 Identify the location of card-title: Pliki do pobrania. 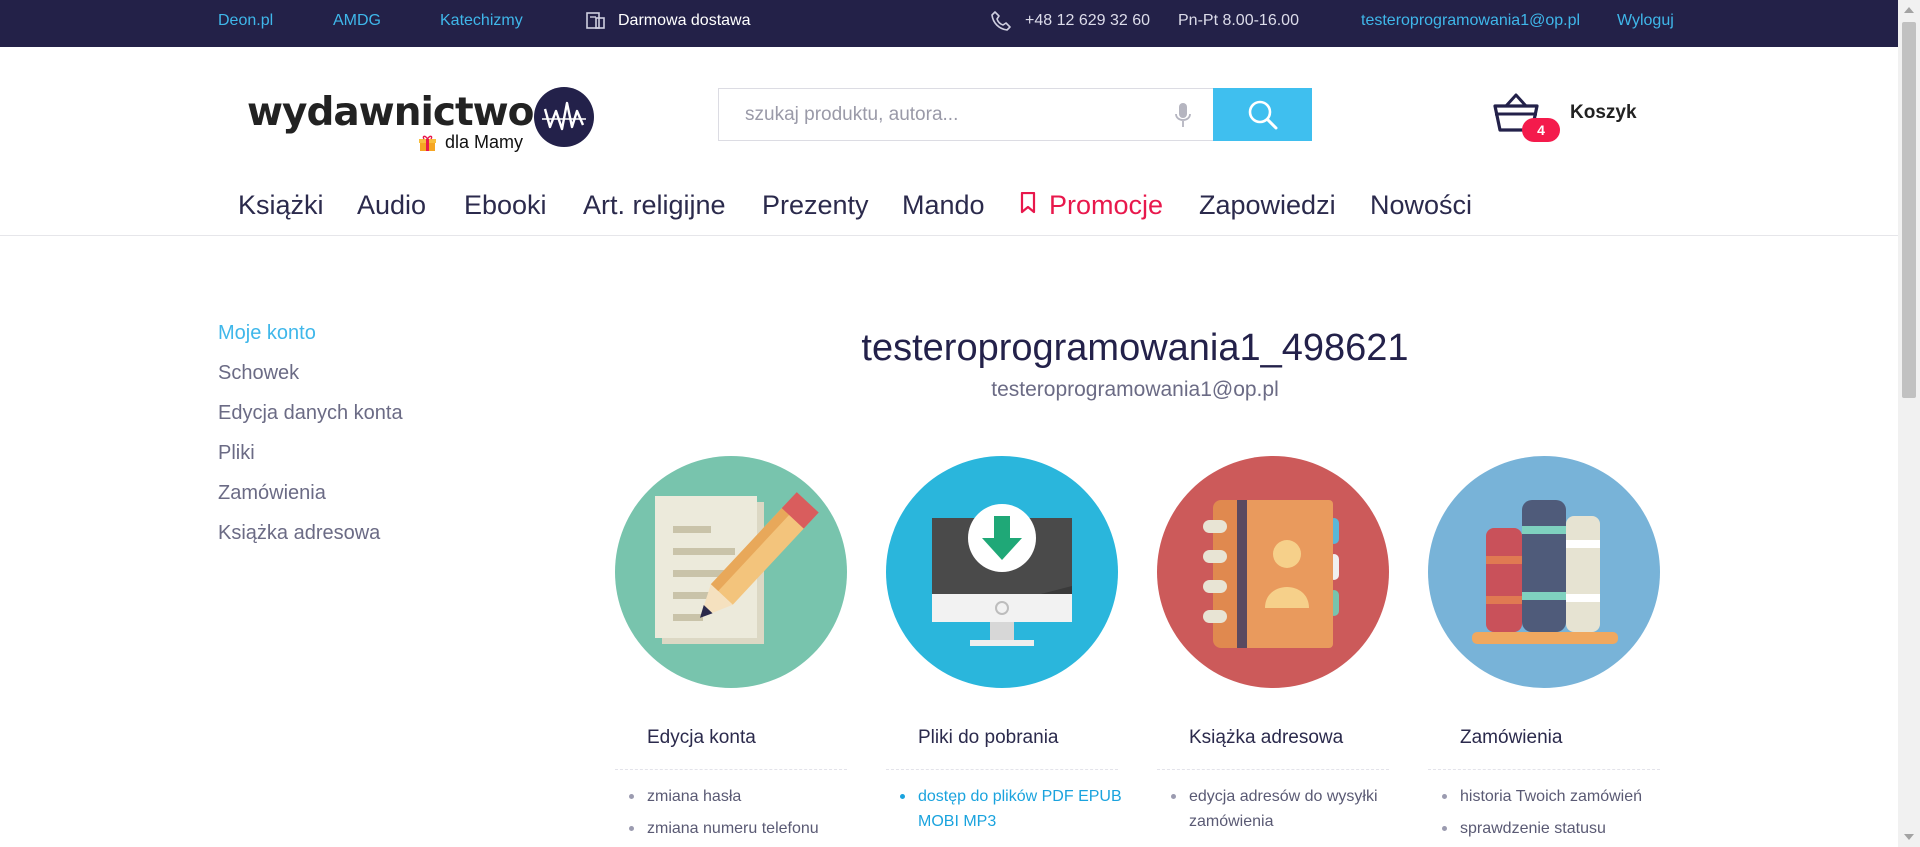
(988, 738).